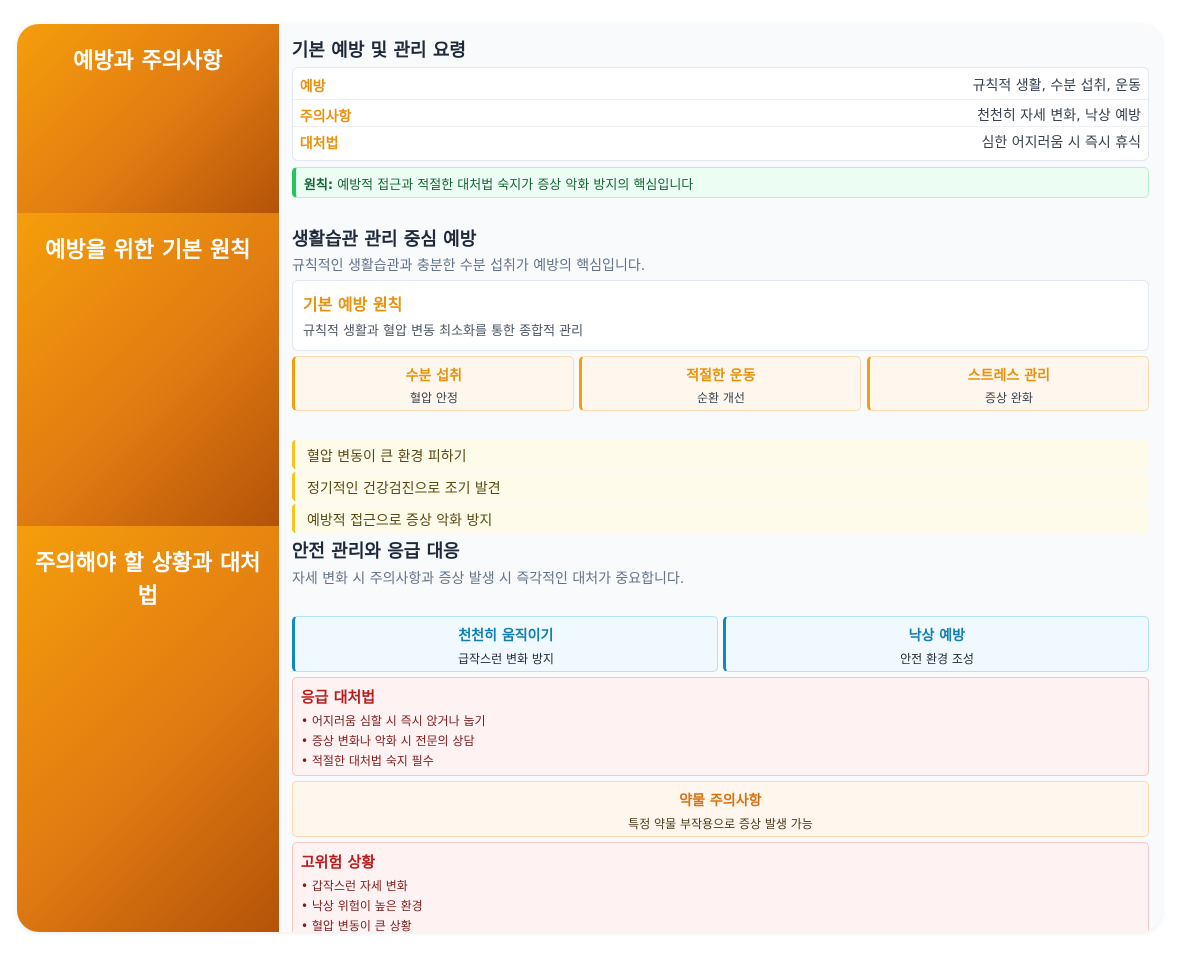  Describe the element at coordinates (384, 239) in the screenshot. I see `section-heading: 생활습관 관리 중심 예방` at that location.